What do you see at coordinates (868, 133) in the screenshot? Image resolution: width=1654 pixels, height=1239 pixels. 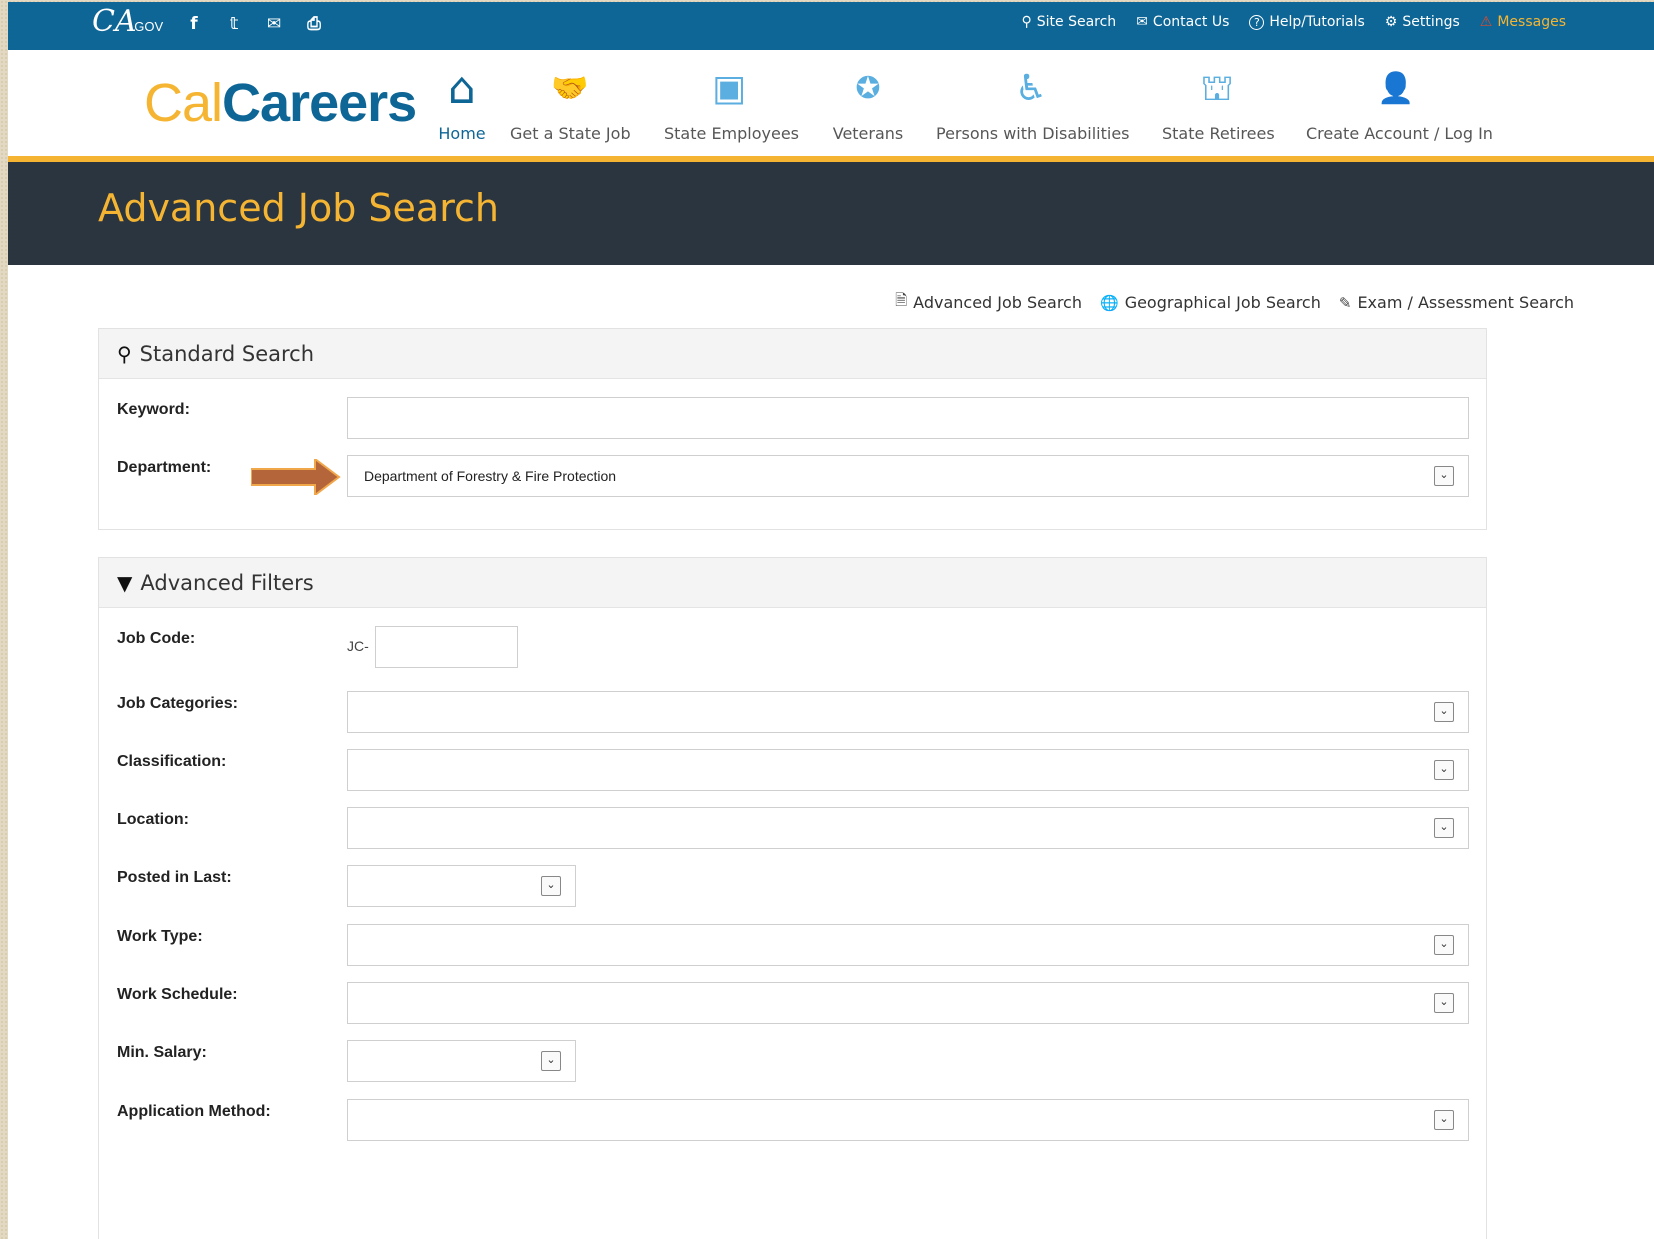 I see `nav-veterans-label: Veterans` at bounding box center [868, 133].